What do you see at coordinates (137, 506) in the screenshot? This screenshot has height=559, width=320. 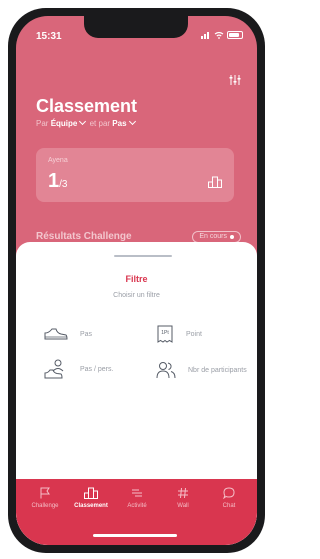 I see `tab-label: Activité` at bounding box center [137, 506].